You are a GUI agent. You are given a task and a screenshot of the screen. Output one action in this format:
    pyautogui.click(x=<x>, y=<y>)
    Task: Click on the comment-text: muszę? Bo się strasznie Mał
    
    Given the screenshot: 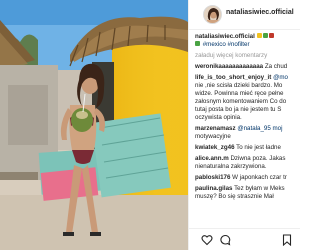 What is the action you would take?
    pyautogui.click(x=234, y=196)
    